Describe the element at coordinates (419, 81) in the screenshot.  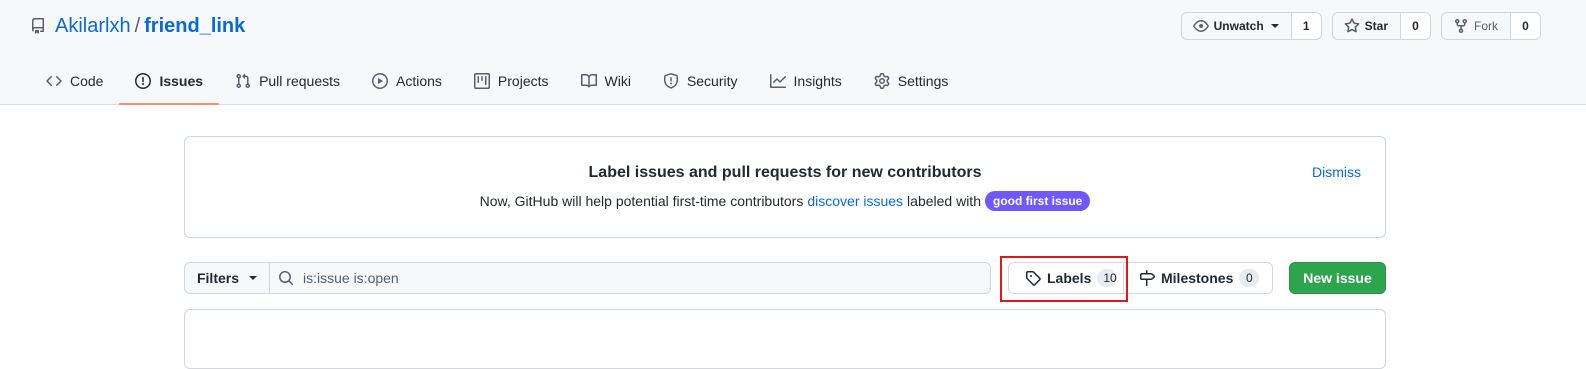
I see `tab-label: Actions` at that location.